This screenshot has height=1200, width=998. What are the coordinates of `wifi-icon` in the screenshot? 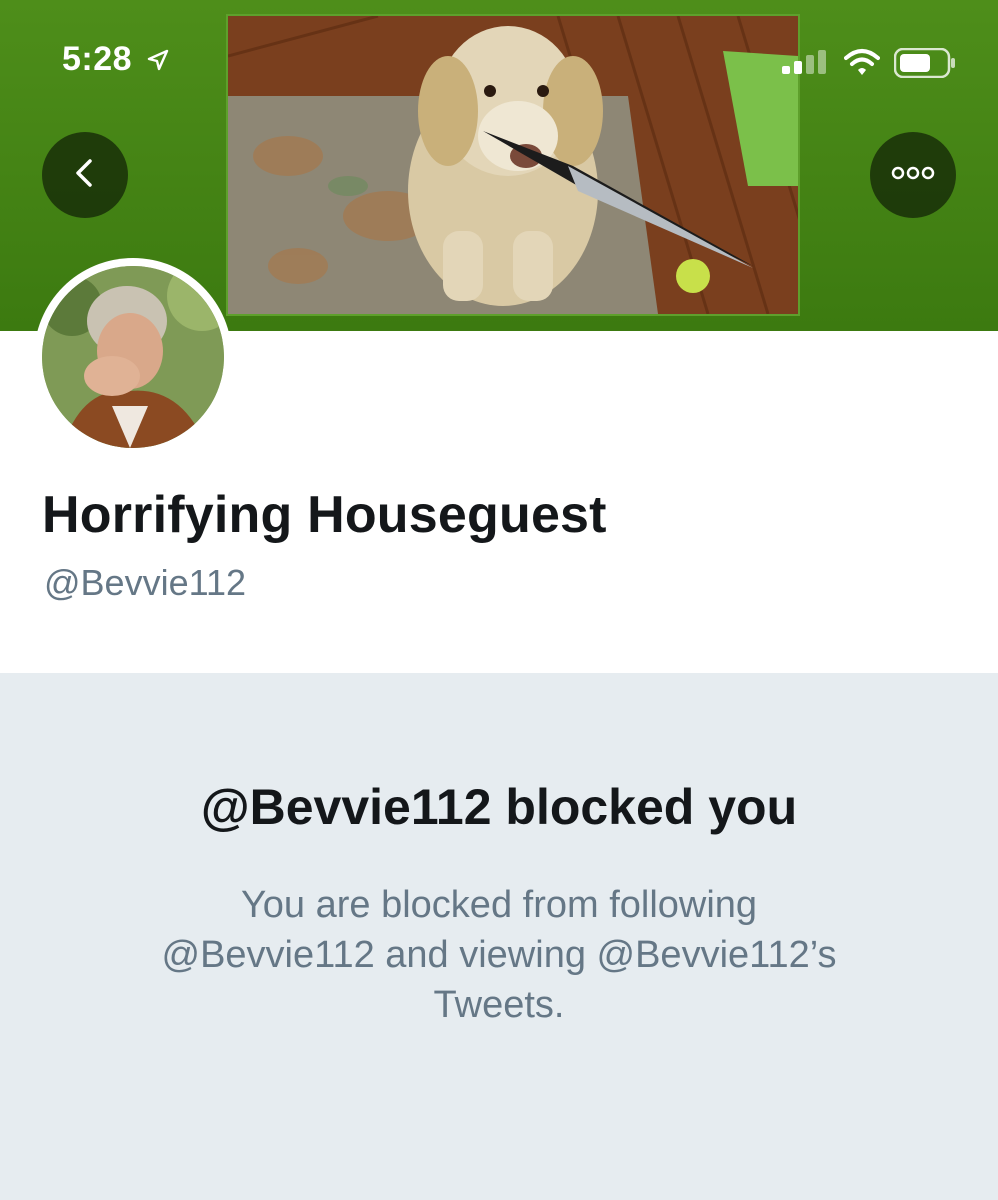 It's located at (862, 64).